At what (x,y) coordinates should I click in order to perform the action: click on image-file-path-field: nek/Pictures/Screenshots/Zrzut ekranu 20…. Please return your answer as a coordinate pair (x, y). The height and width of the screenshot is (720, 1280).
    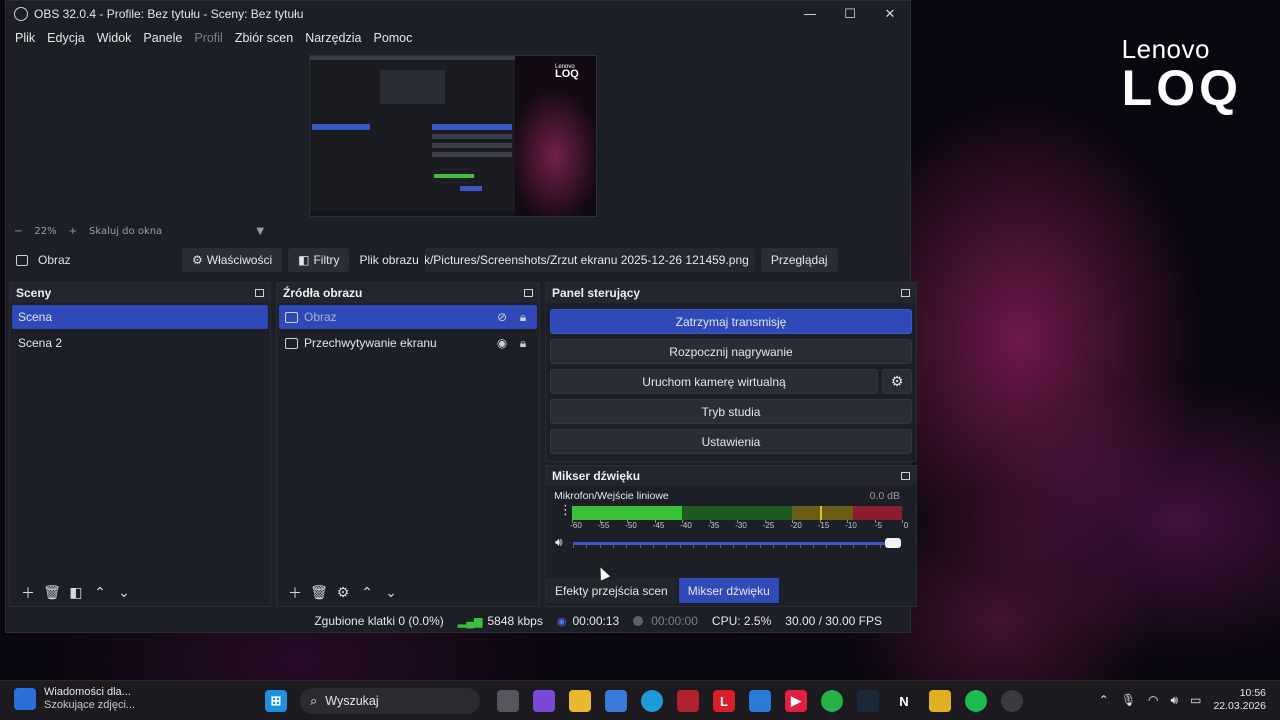
    Looking at the image, I should click on (589, 260).